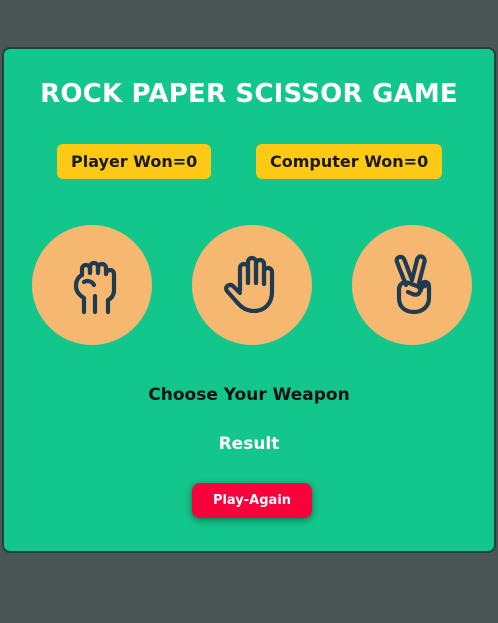 The height and width of the screenshot is (623, 498). Describe the element at coordinates (249, 444) in the screenshot. I see `result-text: Result` at that location.